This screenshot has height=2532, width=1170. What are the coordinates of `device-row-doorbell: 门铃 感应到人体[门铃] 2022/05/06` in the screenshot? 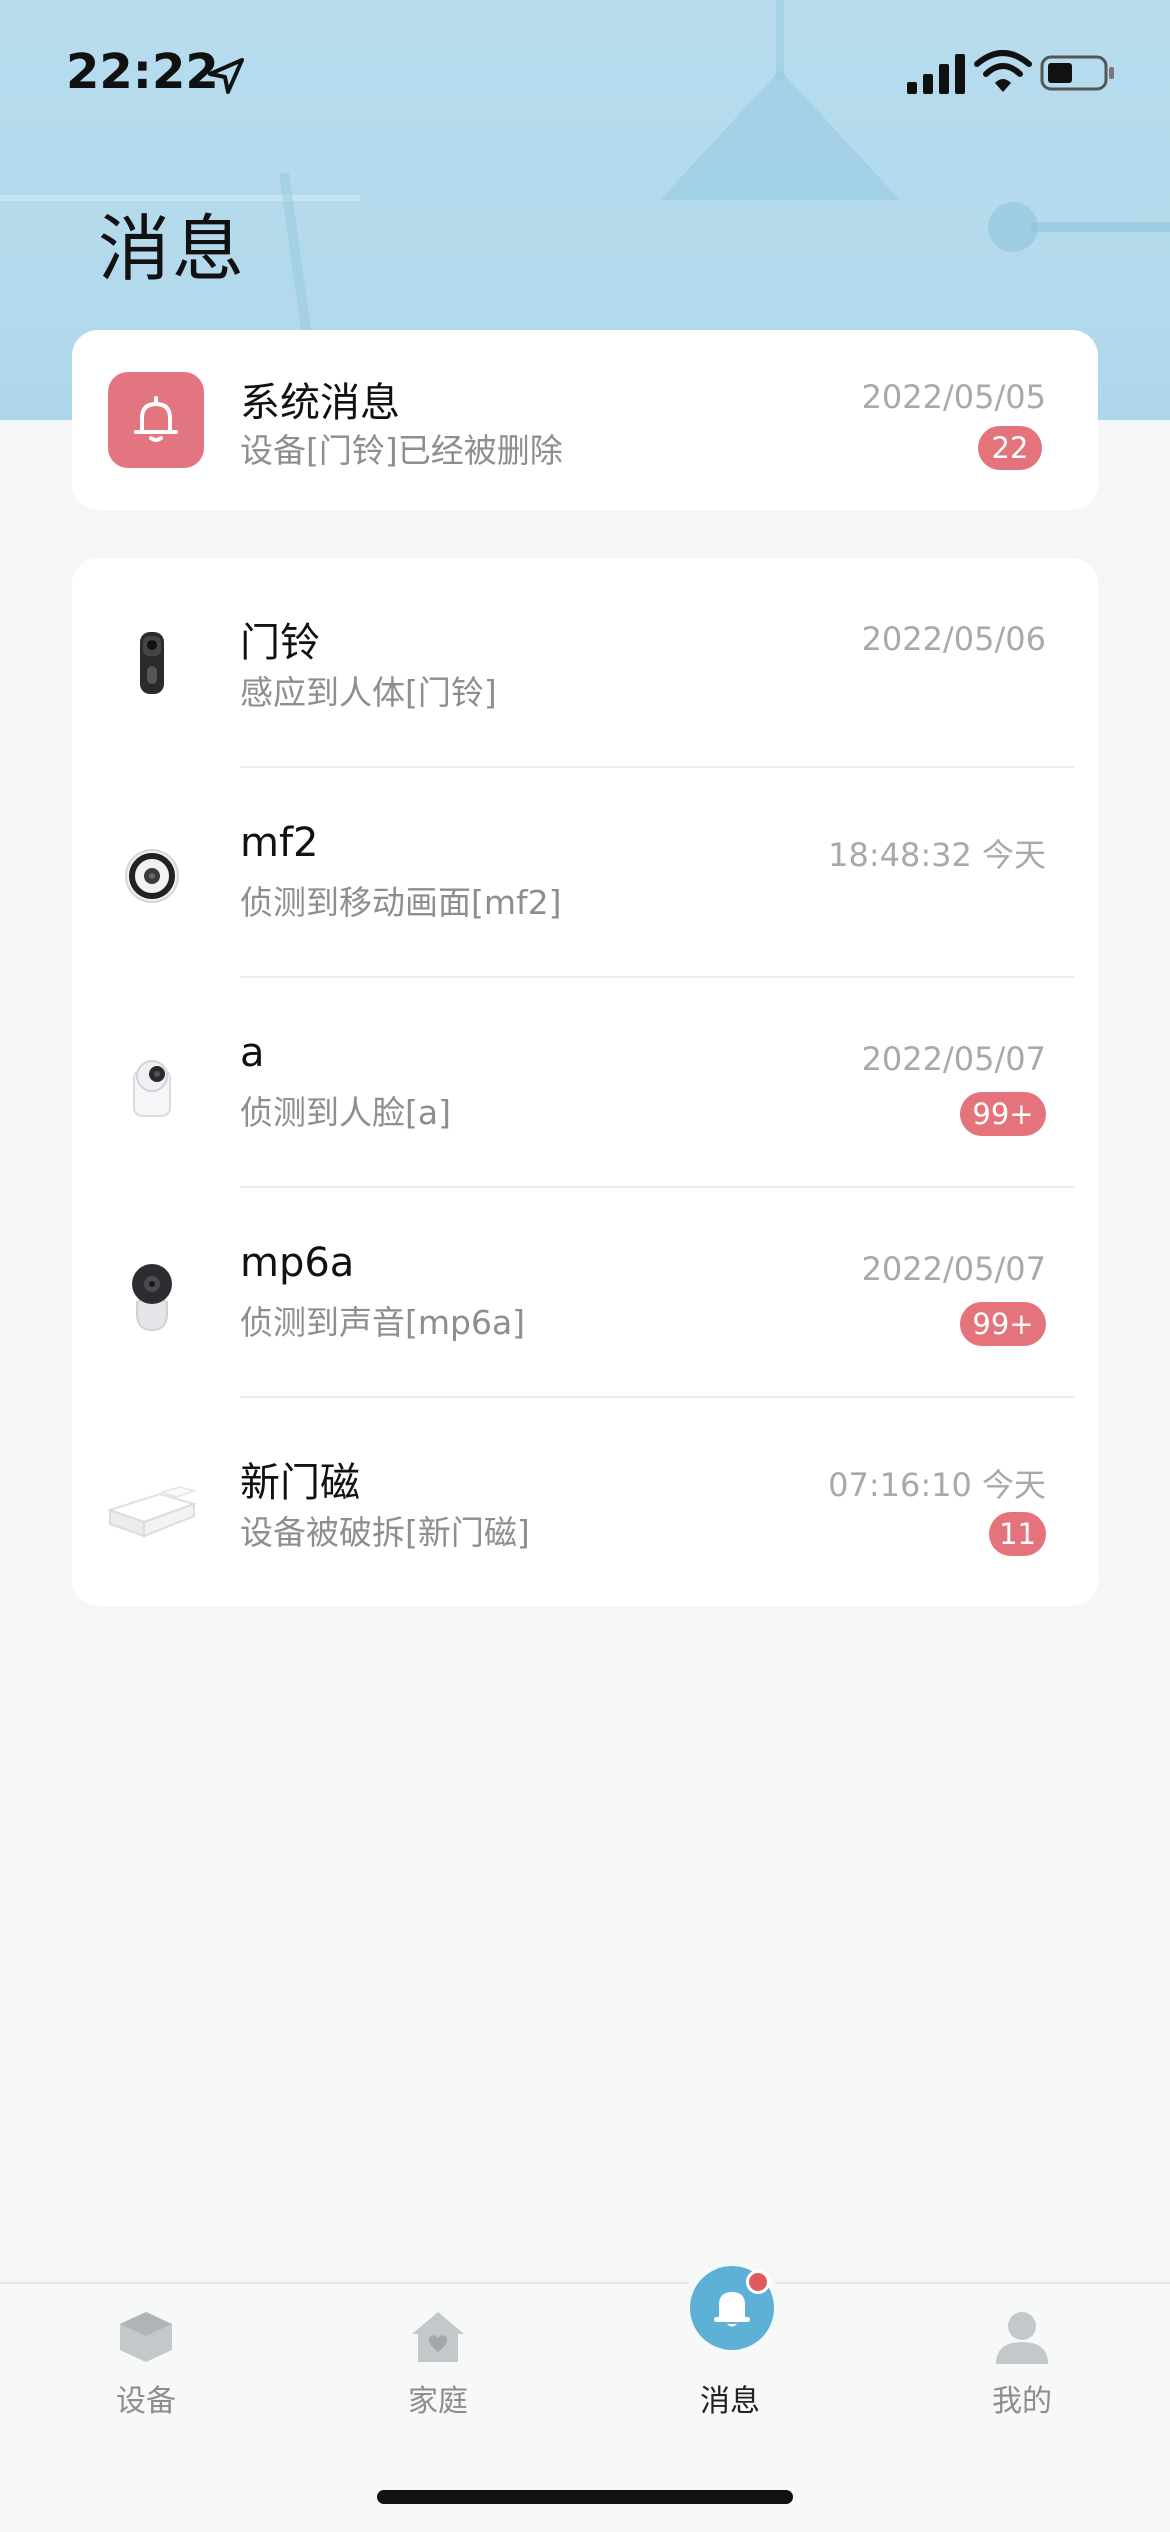 It's located at (585, 663).